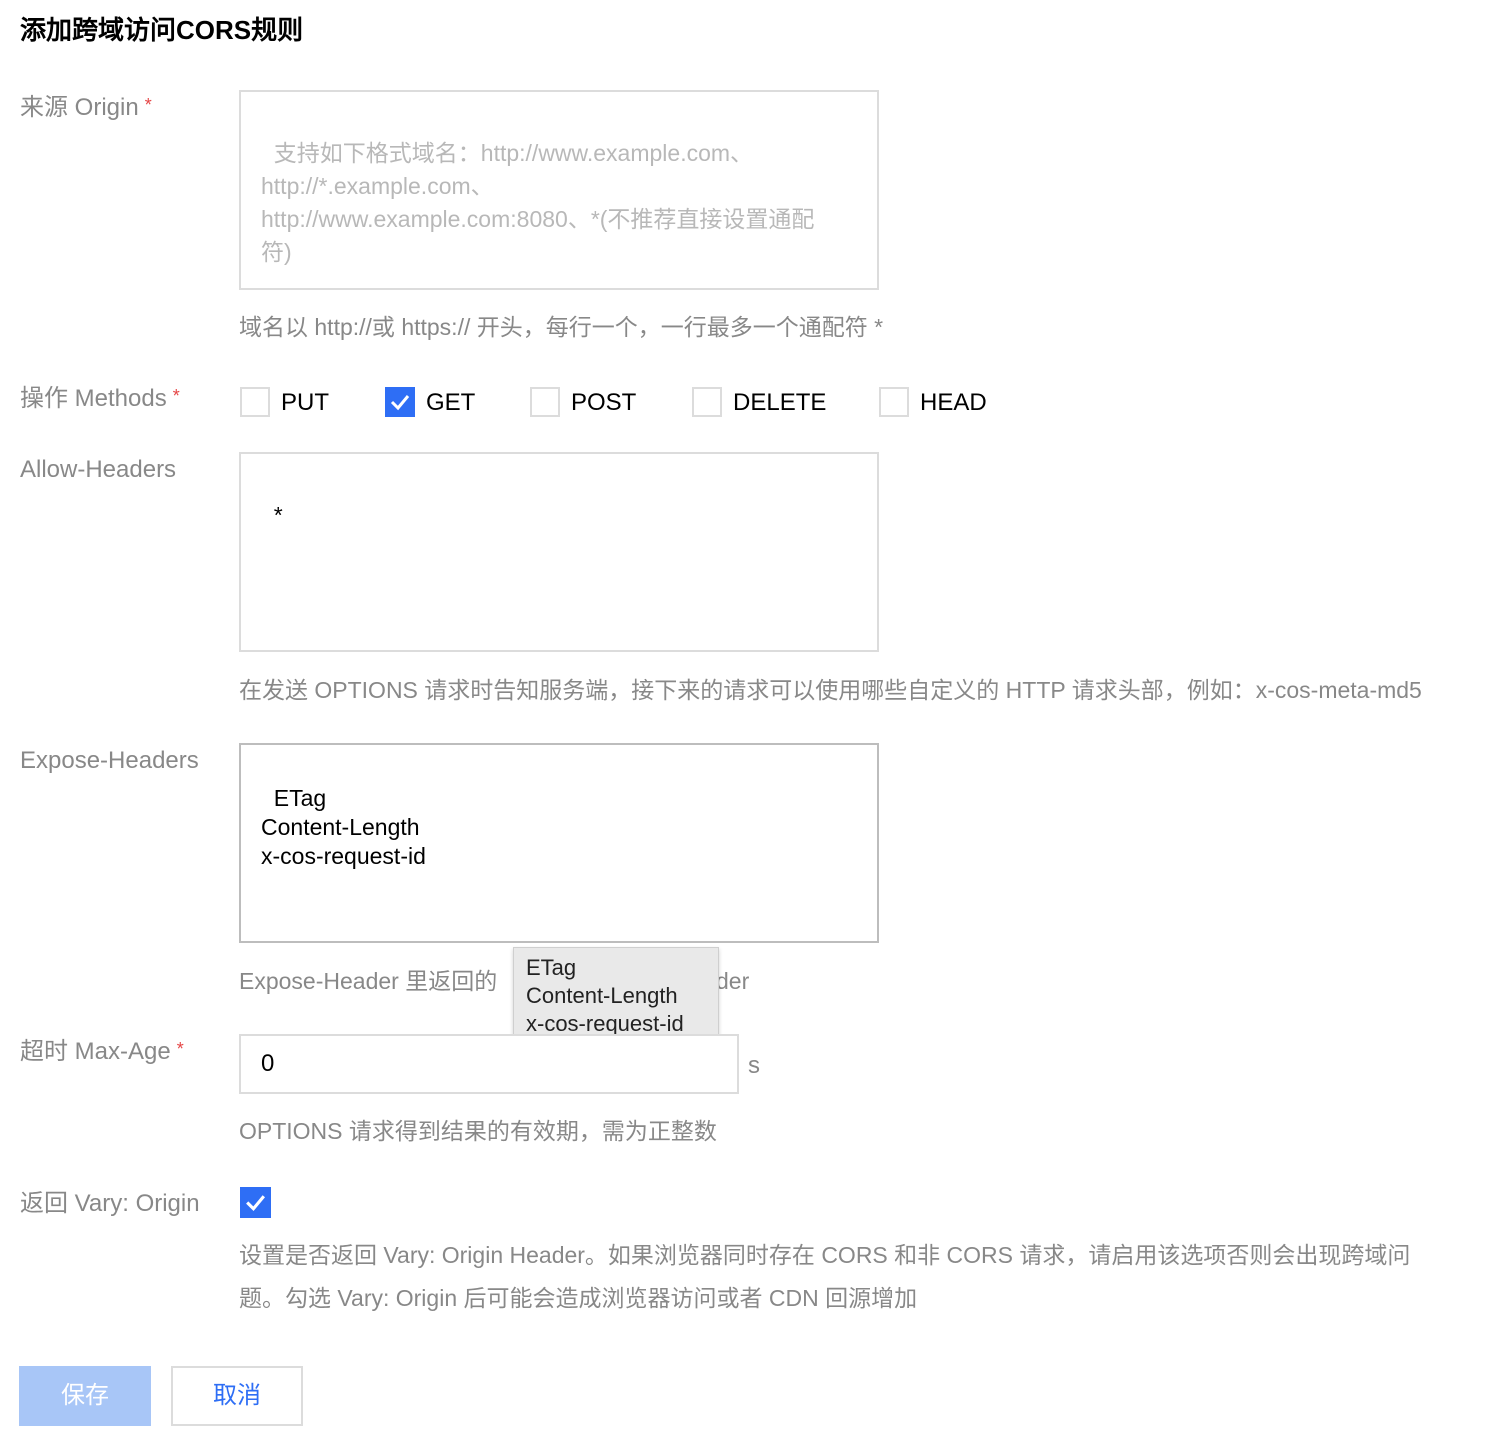 The image size is (1496, 1438). Describe the element at coordinates (953, 403) in the screenshot. I see `method-head-label: HEAD` at that location.